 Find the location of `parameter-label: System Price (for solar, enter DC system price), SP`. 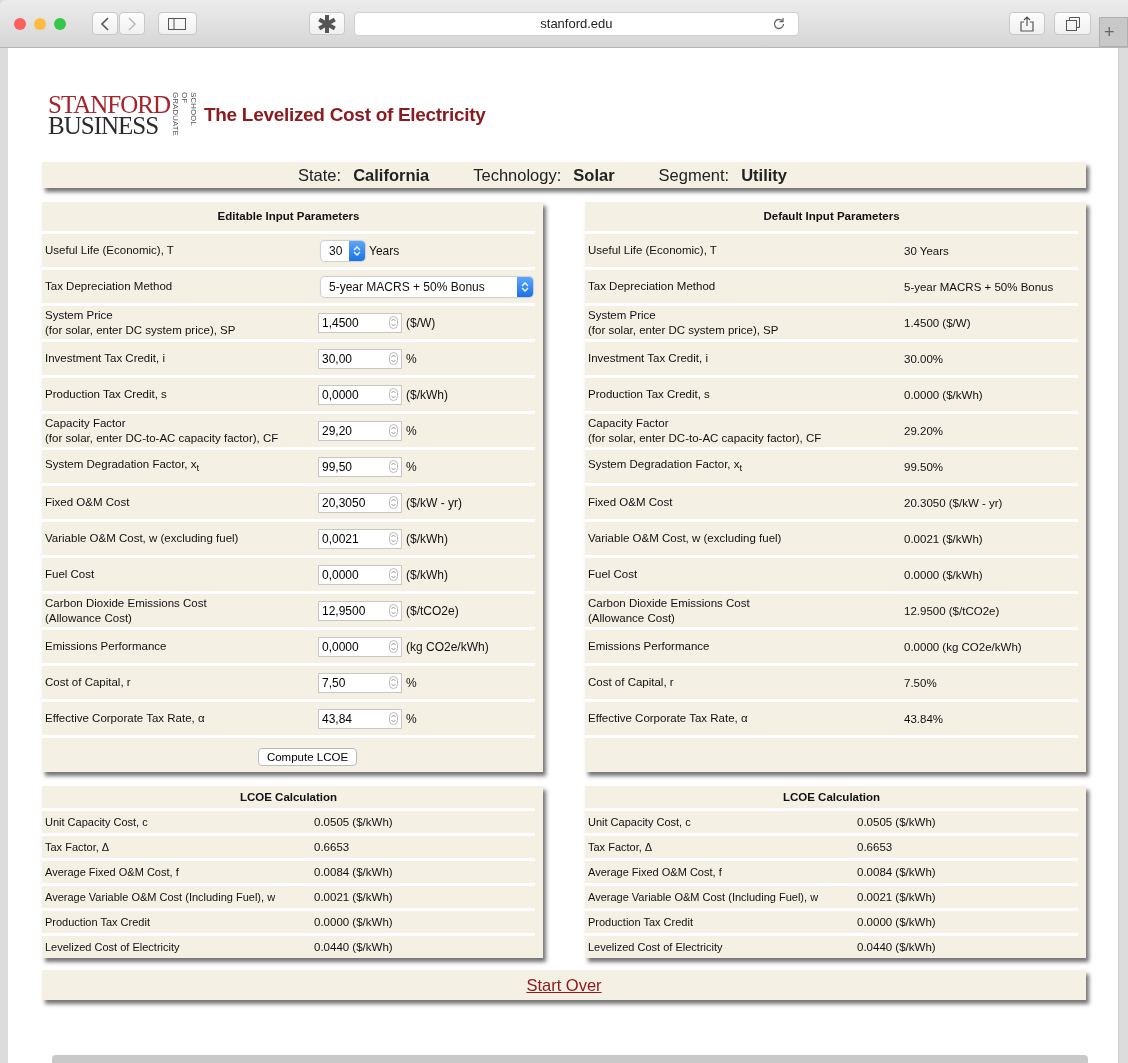

parameter-label: System Price (for solar, enter DC system price), SP is located at coordinates (683, 322).